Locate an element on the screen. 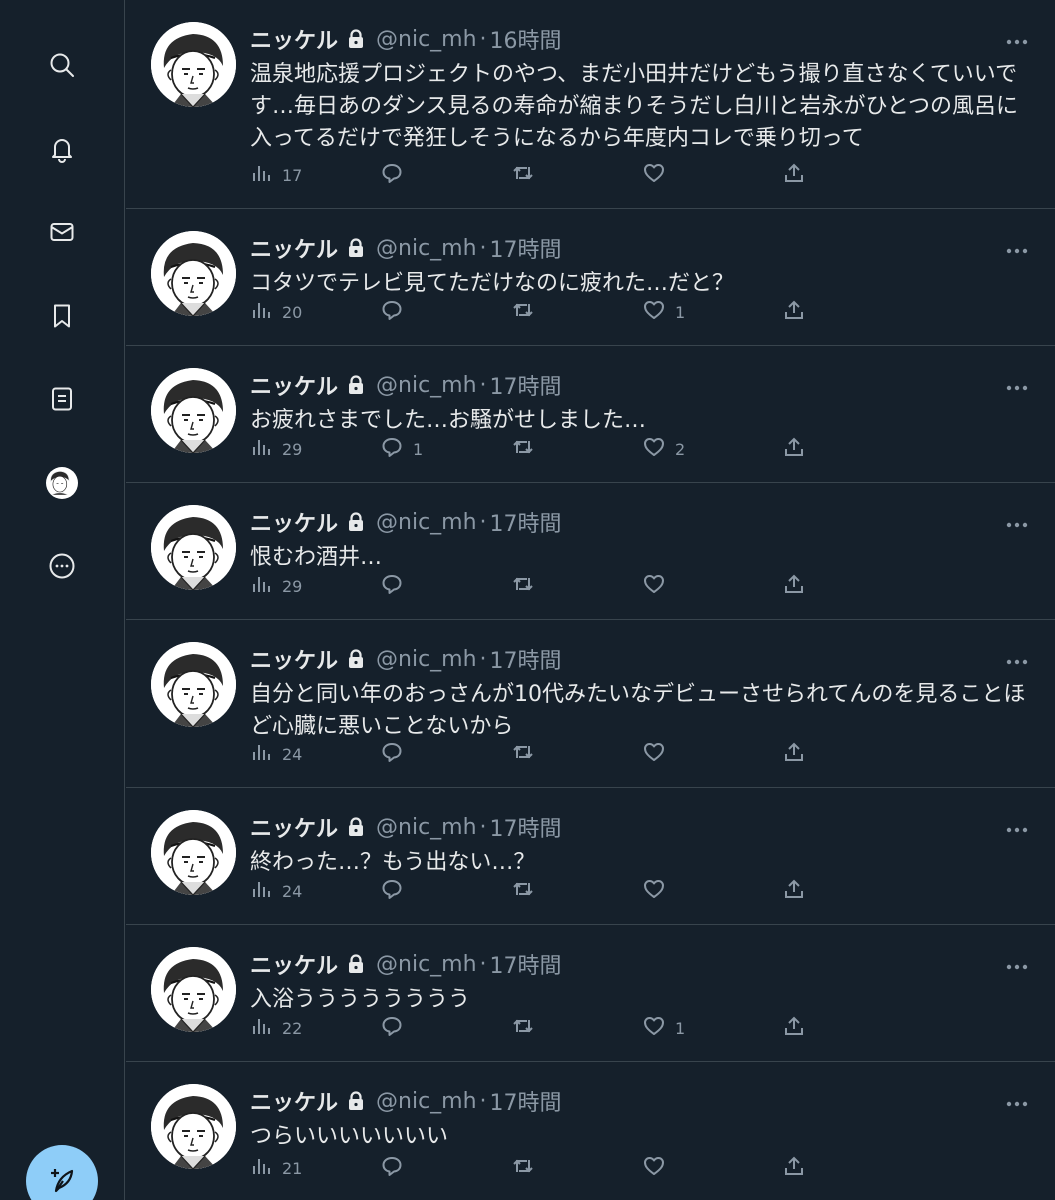 The width and height of the screenshot is (1055, 1200). nav-search is located at coordinates (62, 65).